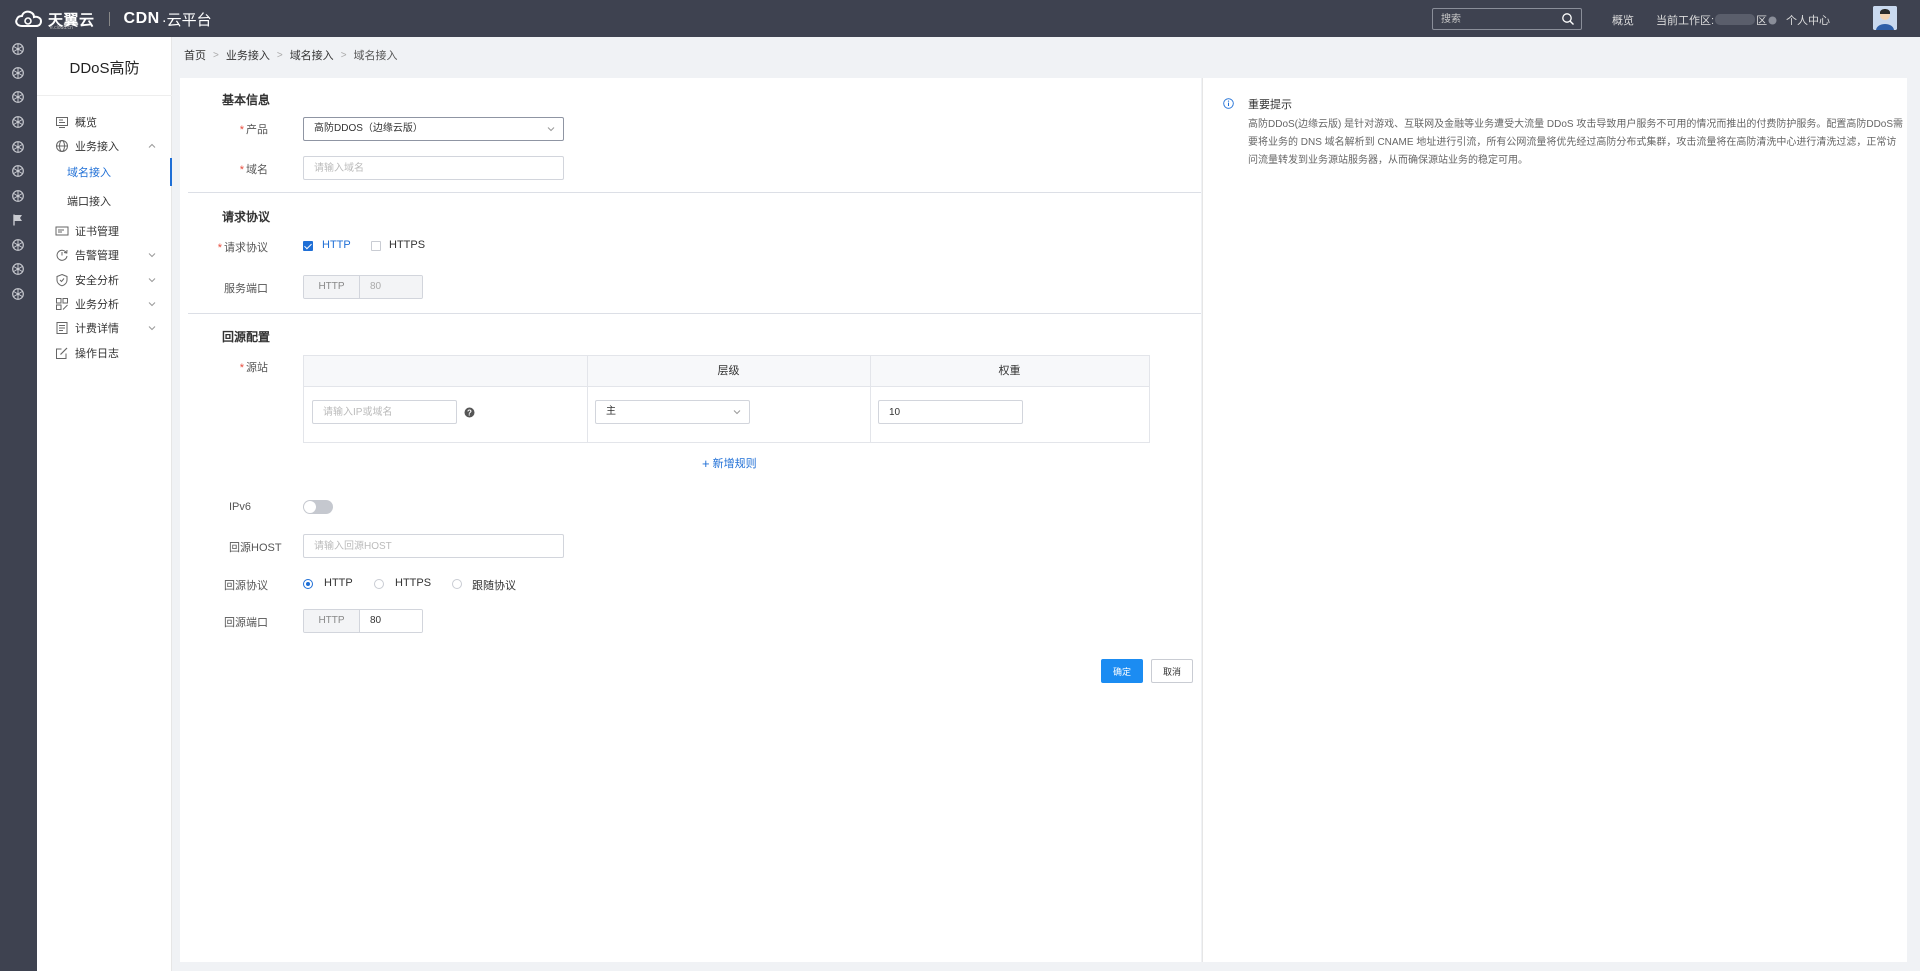 The height and width of the screenshot is (971, 1920). What do you see at coordinates (1808, 20) in the screenshot?
I see `personal-center-link: 个人中心` at bounding box center [1808, 20].